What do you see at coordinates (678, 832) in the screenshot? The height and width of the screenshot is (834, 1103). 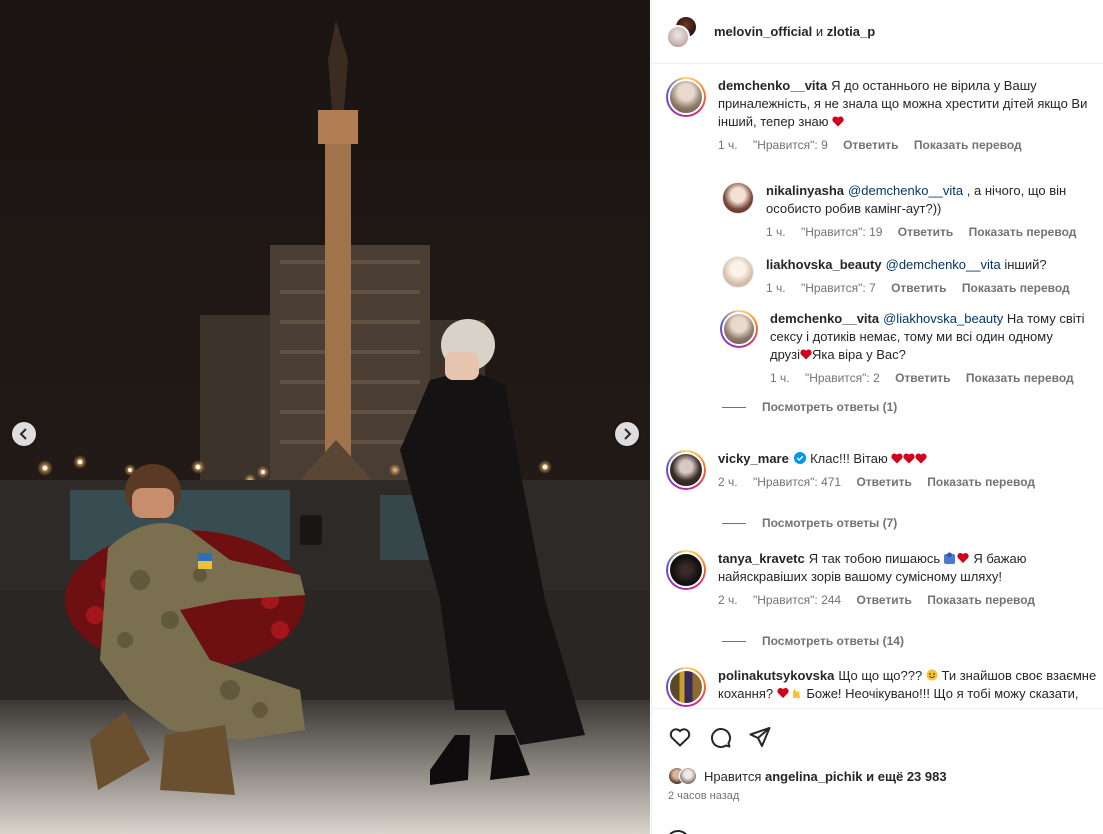 I see `current-user-avatar` at bounding box center [678, 832].